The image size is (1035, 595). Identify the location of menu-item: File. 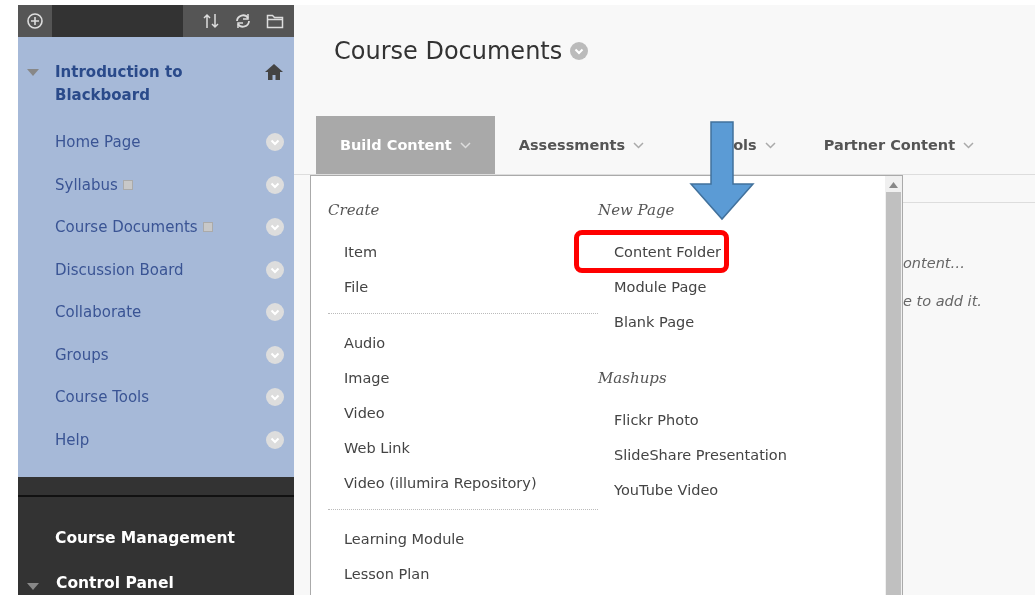
(348, 286).